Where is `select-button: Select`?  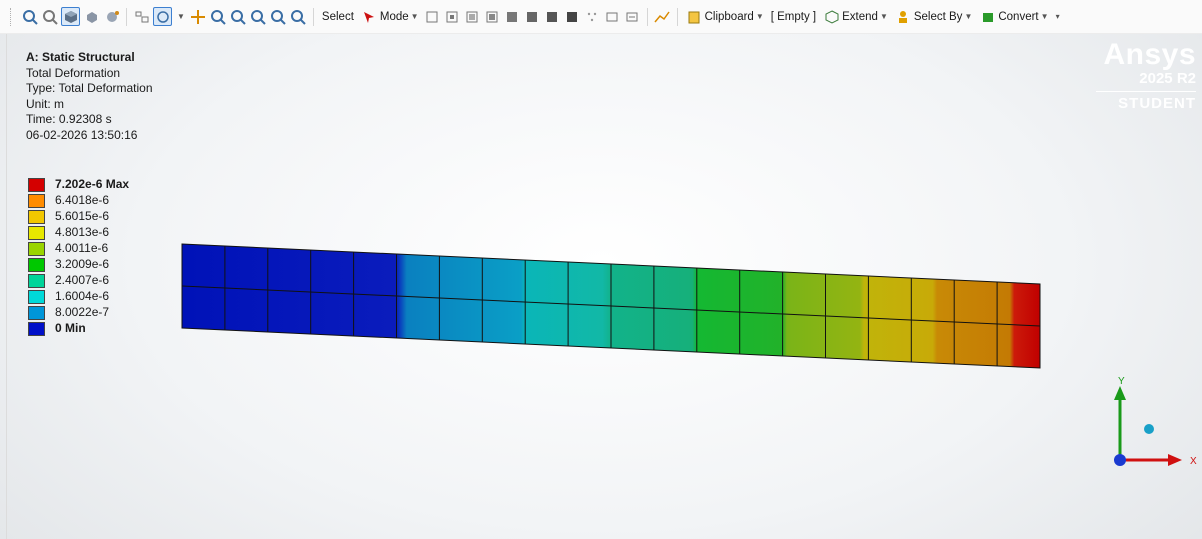
select-button: Select is located at coordinates (338, 17).